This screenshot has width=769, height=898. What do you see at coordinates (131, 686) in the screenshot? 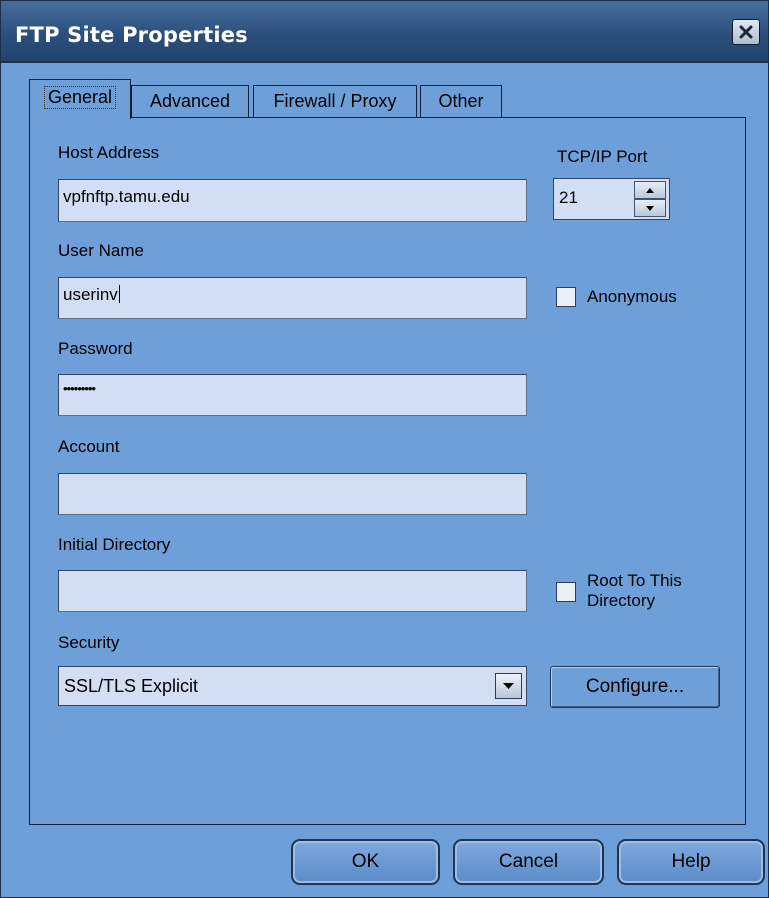
I see `security-selected-value: SSL/TLS Explicit` at bounding box center [131, 686].